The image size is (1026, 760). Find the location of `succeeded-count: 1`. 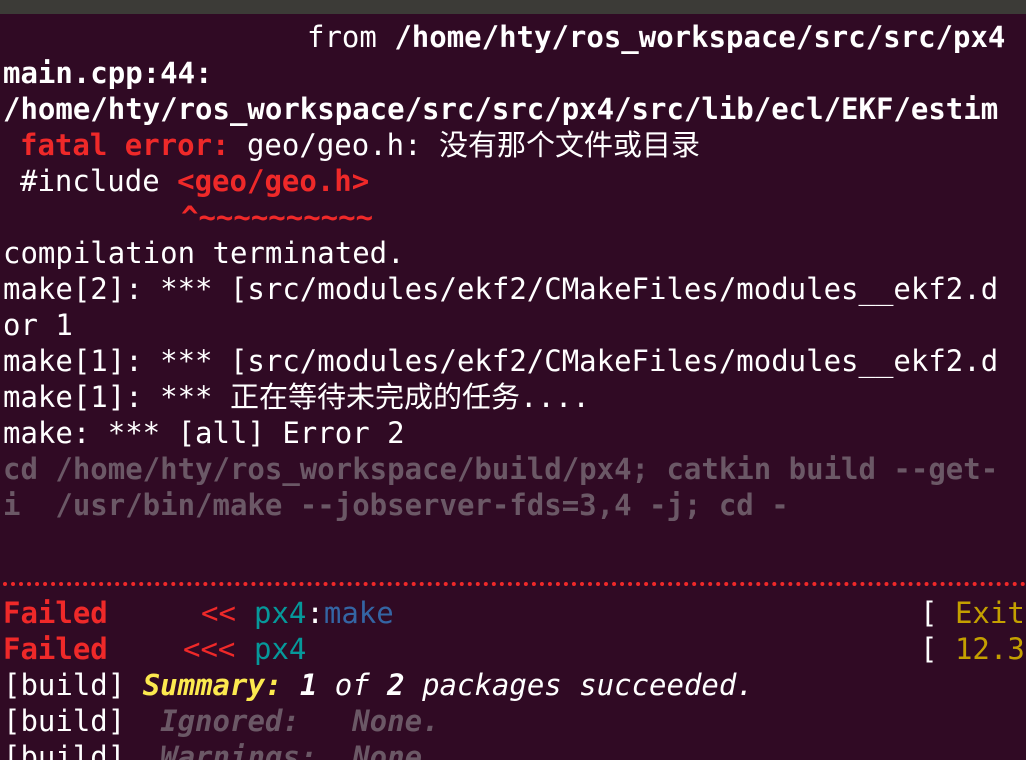

succeeded-count: 1 is located at coordinates (308, 685).